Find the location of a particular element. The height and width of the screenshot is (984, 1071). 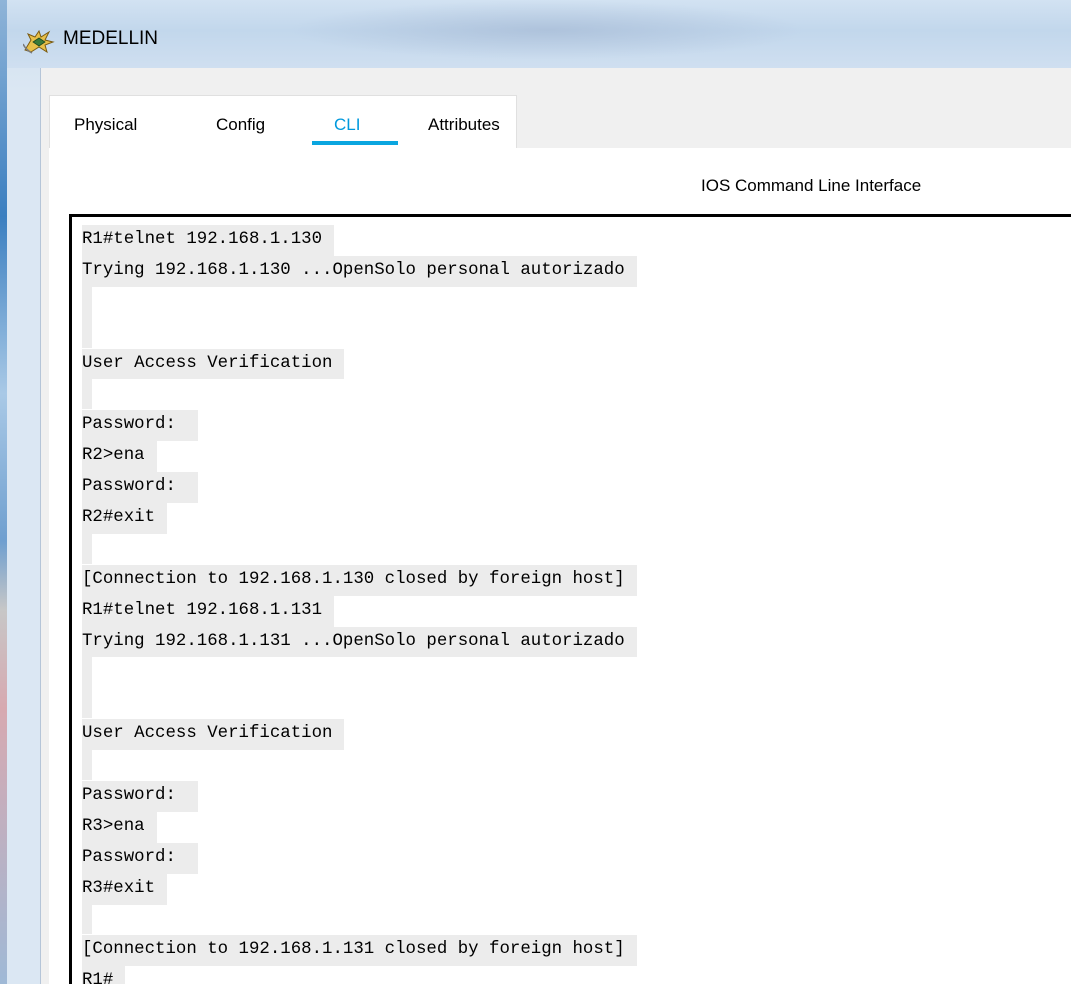

terminal-line: R2#exit is located at coordinates (359, 518).